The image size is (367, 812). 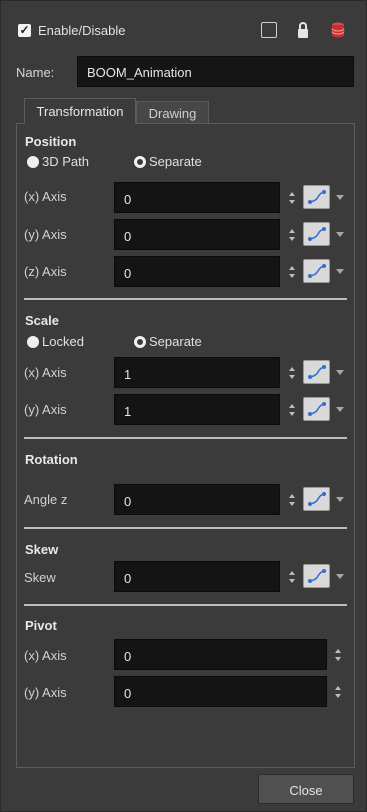 I want to click on pivot-x-spin-icon, so click(x=338, y=655).